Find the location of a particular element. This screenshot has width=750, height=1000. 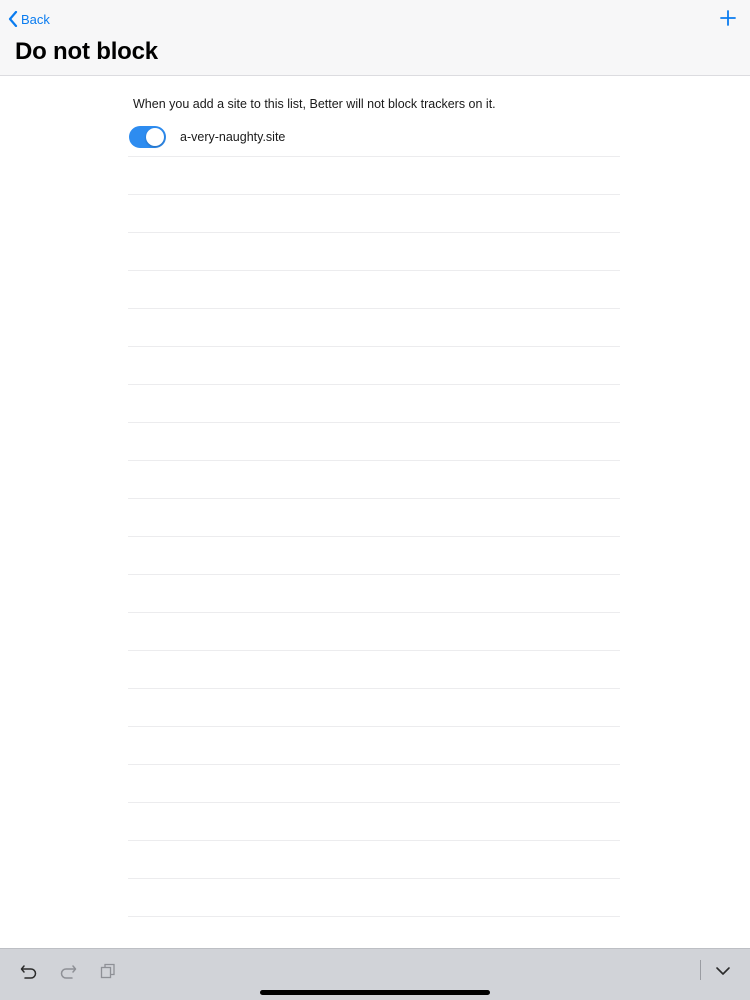

redo-button is located at coordinates (68, 971).